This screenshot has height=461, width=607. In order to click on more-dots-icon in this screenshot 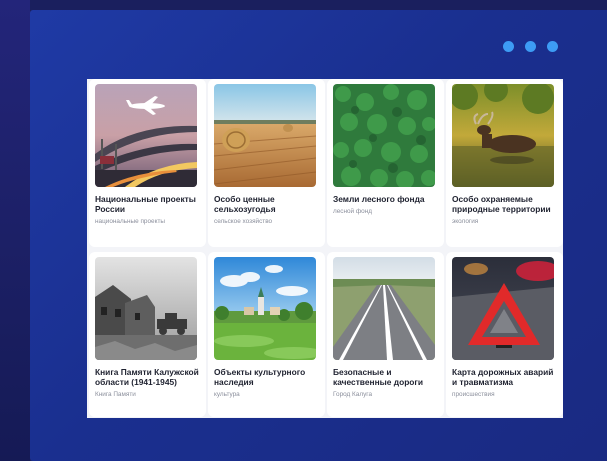, I will do `click(530, 46)`.